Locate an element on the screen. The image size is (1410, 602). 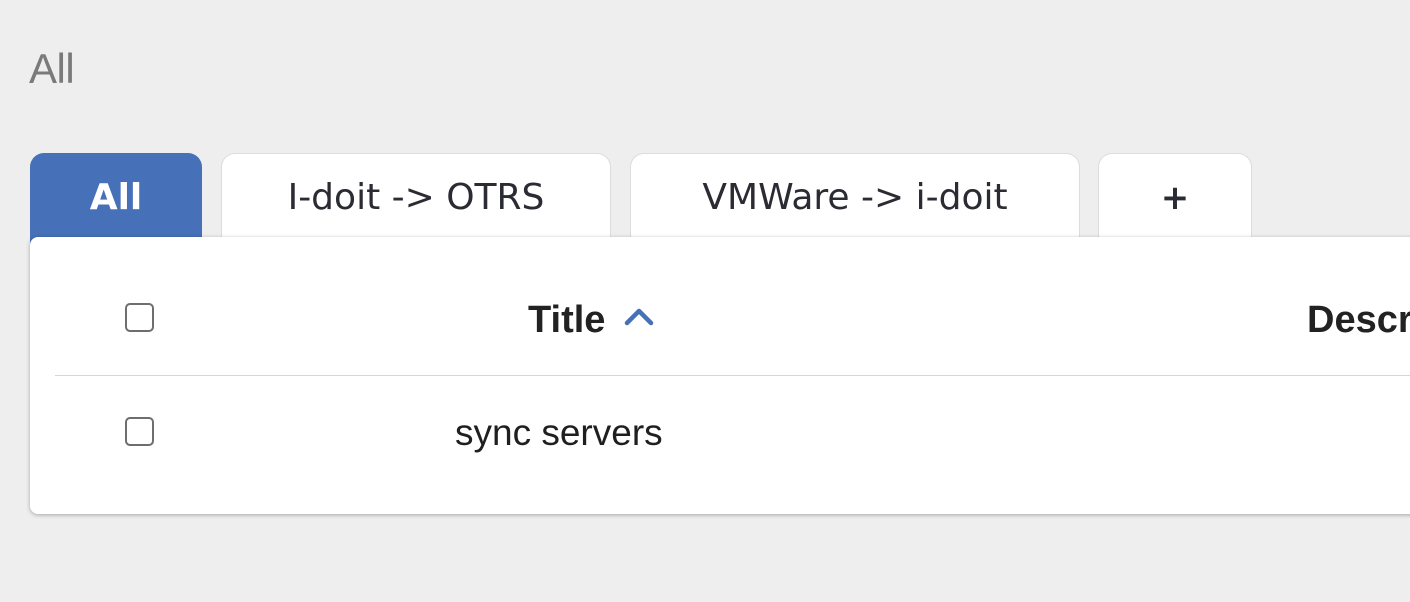
select-all-checkbox is located at coordinates (139, 317).